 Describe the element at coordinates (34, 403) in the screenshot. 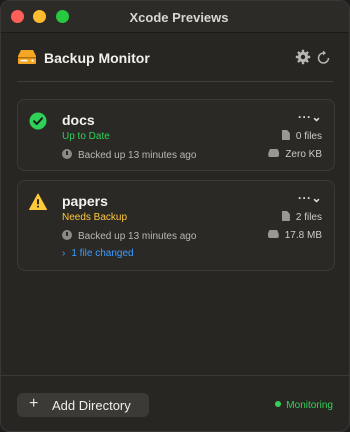

I see `plus-icon: +` at that location.